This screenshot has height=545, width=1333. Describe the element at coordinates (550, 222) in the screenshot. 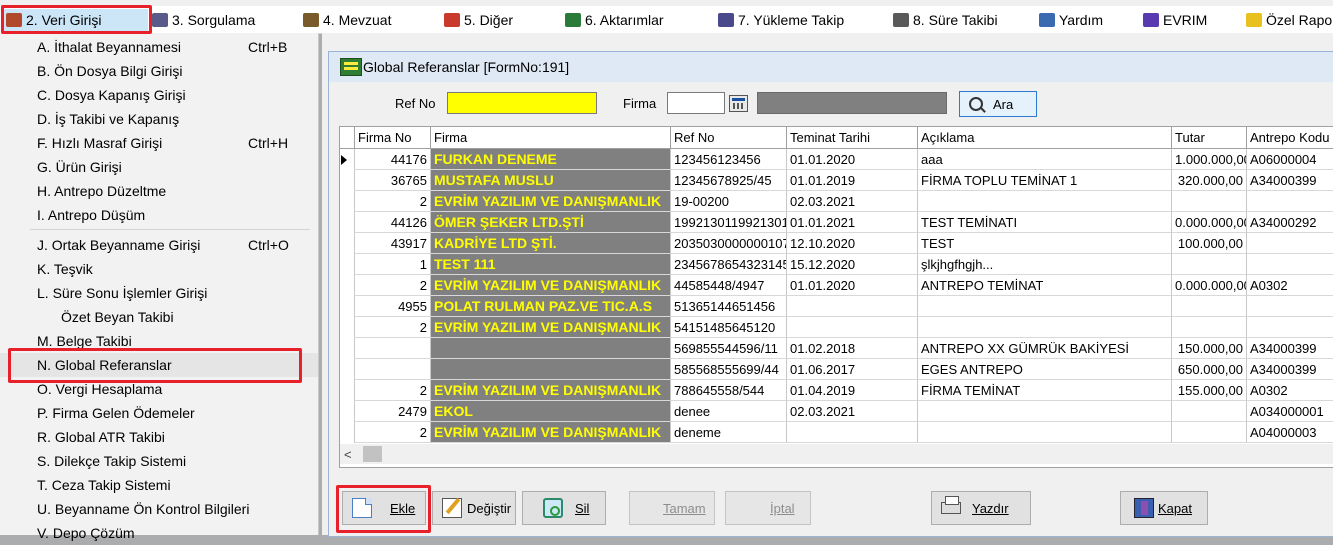

I see `table-cell: ÖMER ŞEKER LTD.ŞTİ` at that location.